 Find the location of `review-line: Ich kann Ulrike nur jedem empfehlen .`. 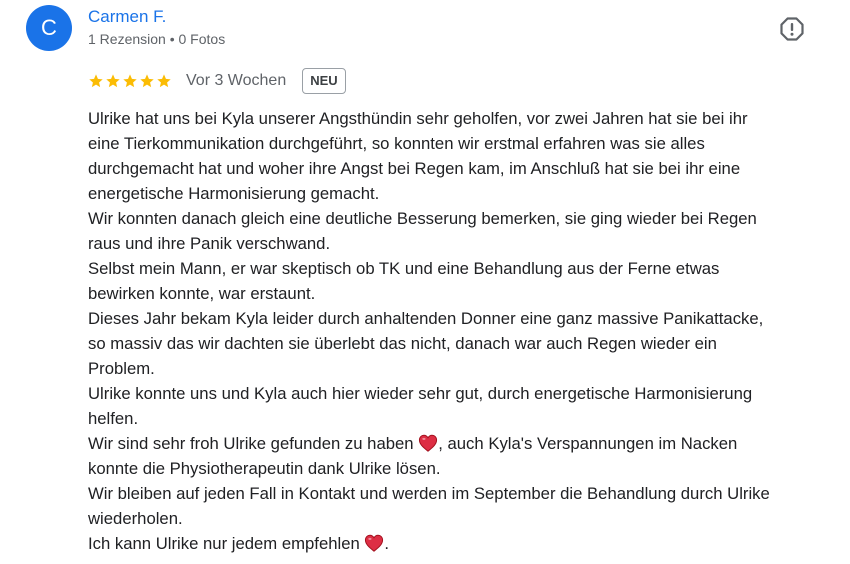

review-line: Ich kann Ulrike nur jedem empfehlen . is located at coordinates (458, 543).